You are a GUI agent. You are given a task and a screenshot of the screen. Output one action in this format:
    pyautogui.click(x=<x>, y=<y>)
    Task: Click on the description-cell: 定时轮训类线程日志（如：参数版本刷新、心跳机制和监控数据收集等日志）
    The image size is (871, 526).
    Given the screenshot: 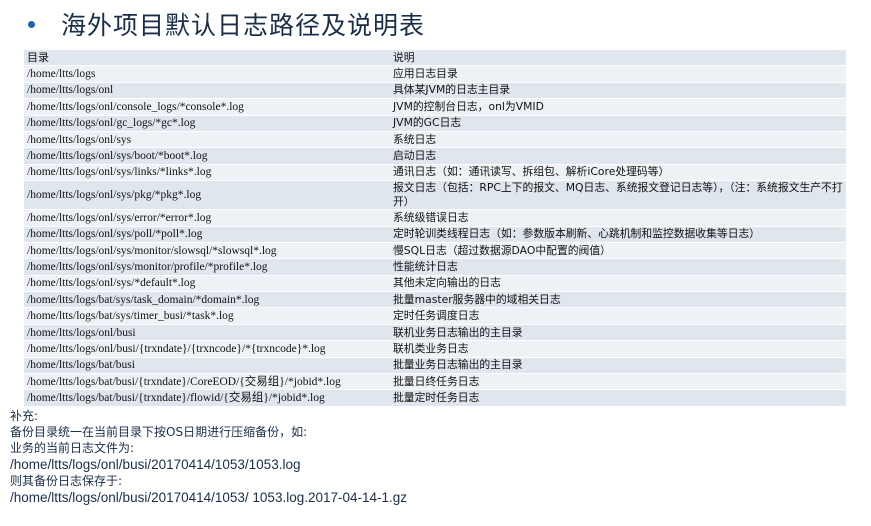 What is the action you would take?
    pyautogui.click(x=618, y=234)
    